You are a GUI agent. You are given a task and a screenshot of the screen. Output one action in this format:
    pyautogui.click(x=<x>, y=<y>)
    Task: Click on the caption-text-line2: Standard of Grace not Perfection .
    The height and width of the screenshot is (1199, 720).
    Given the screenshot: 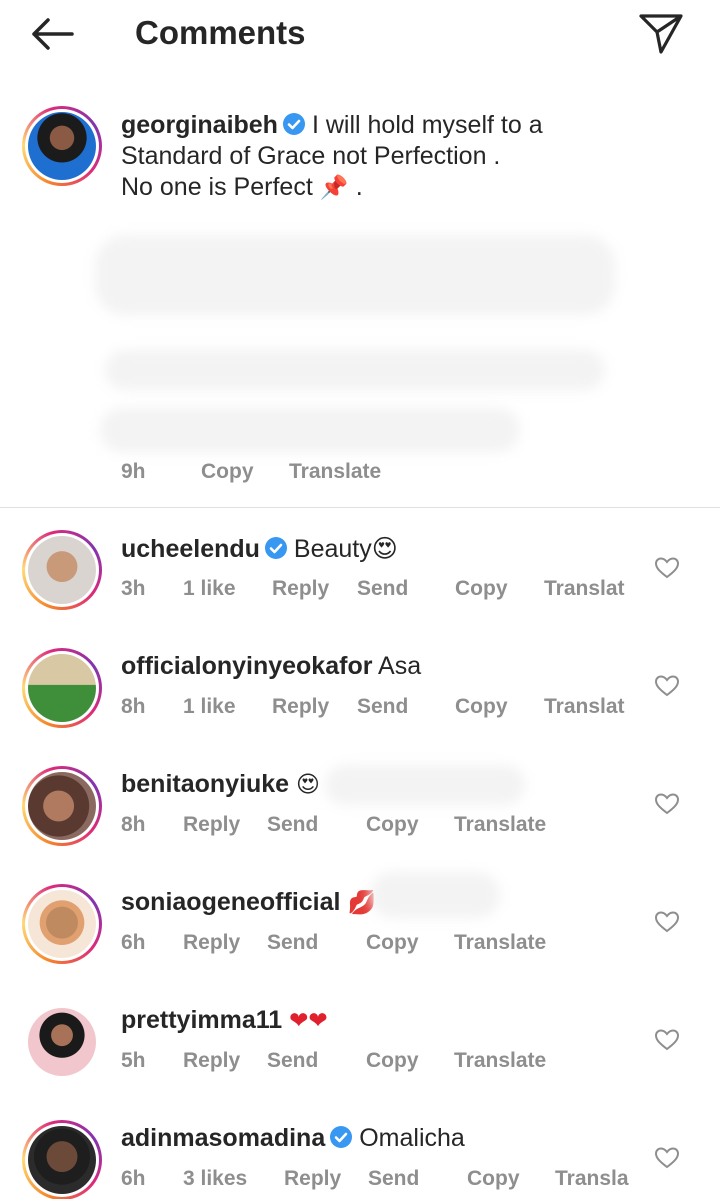 What is the action you would take?
    pyautogui.click(x=311, y=156)
    